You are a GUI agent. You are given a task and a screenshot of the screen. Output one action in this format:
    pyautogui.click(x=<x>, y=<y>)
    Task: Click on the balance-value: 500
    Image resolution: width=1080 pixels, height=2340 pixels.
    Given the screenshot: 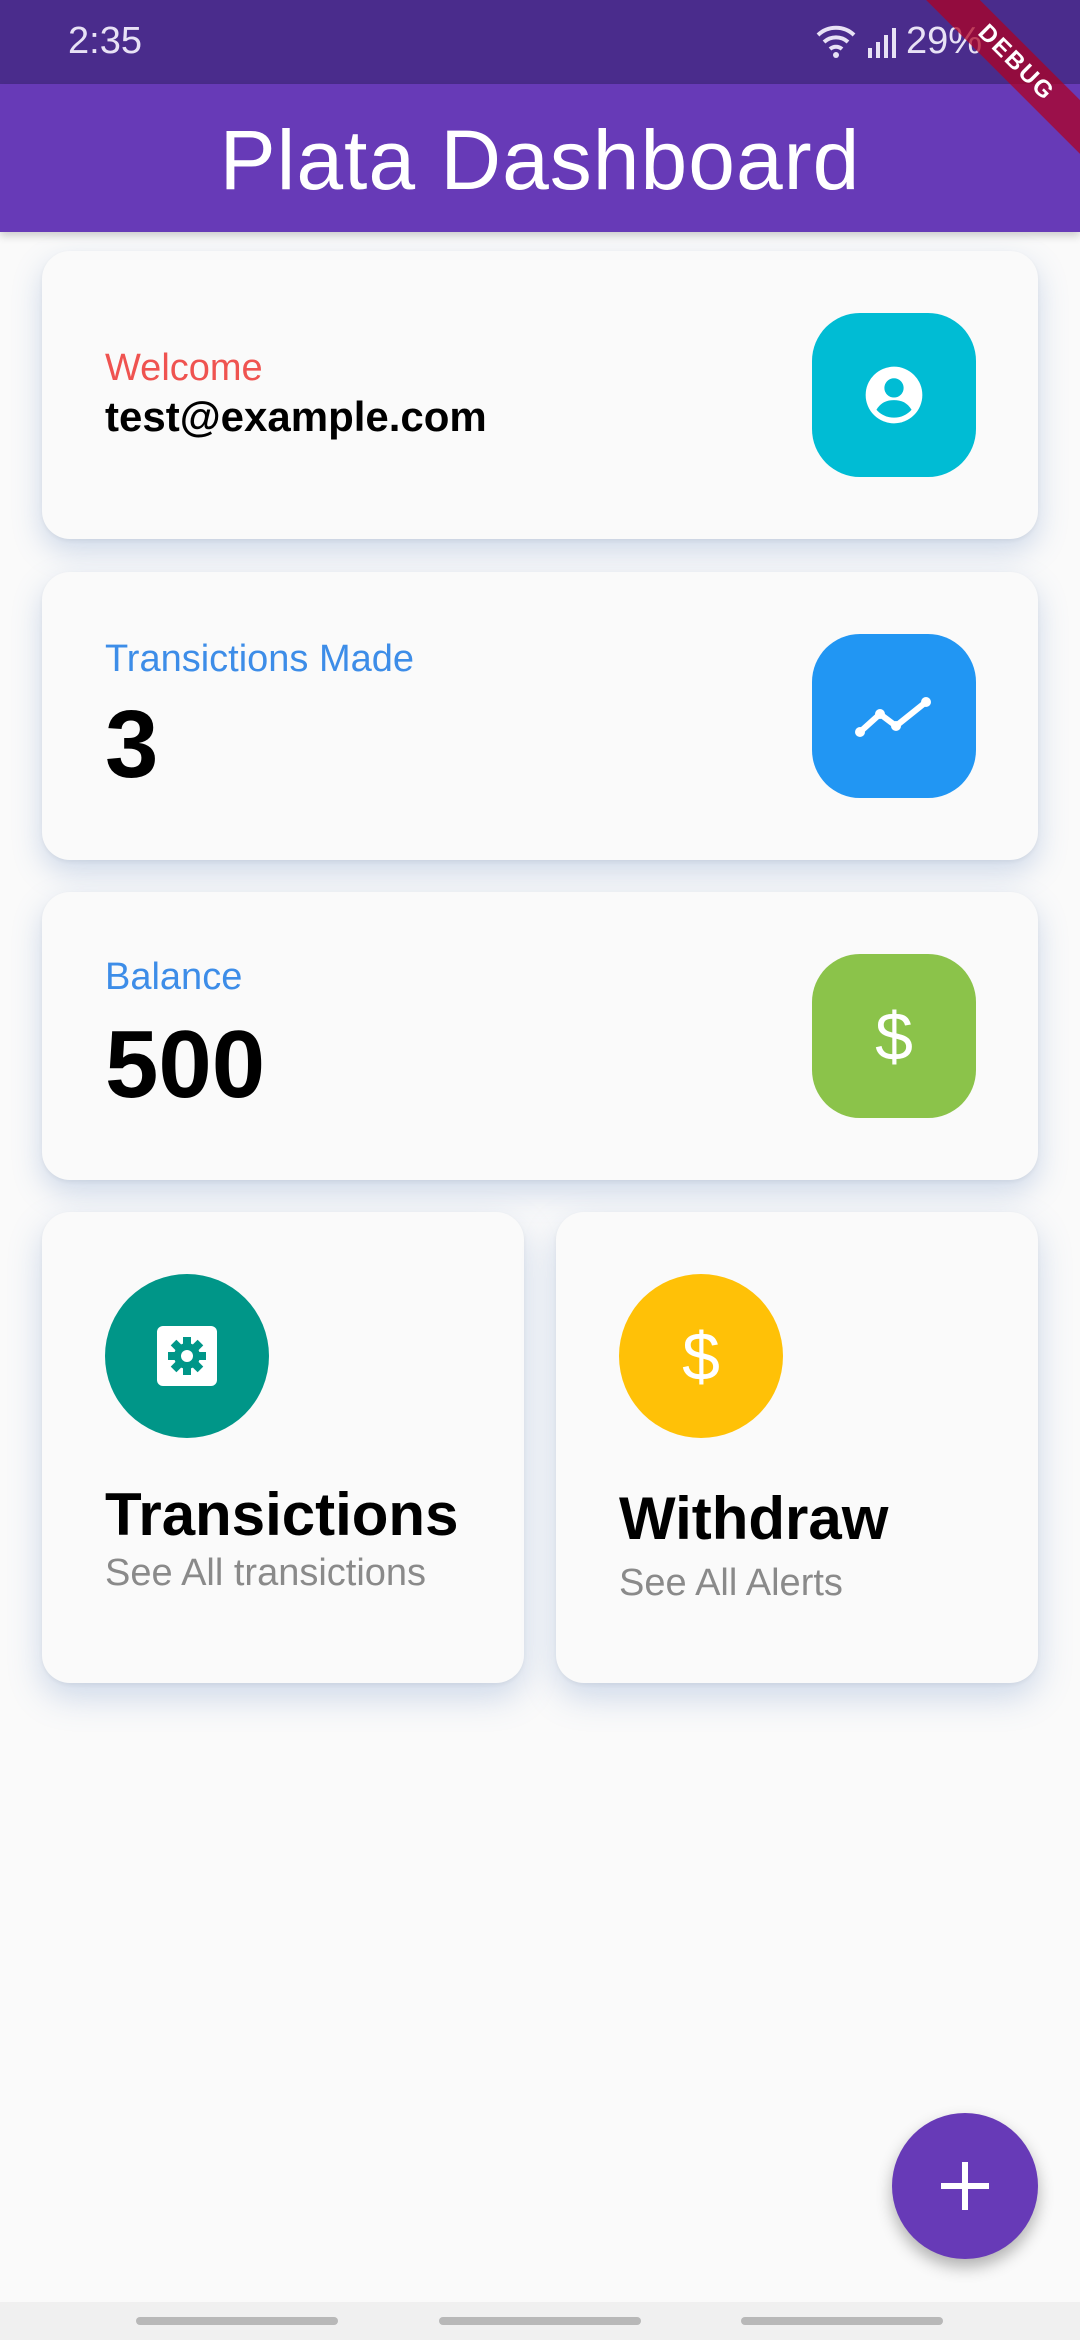 What is the action you would take?
    pyautogui.click(x=185, y=1064)
    